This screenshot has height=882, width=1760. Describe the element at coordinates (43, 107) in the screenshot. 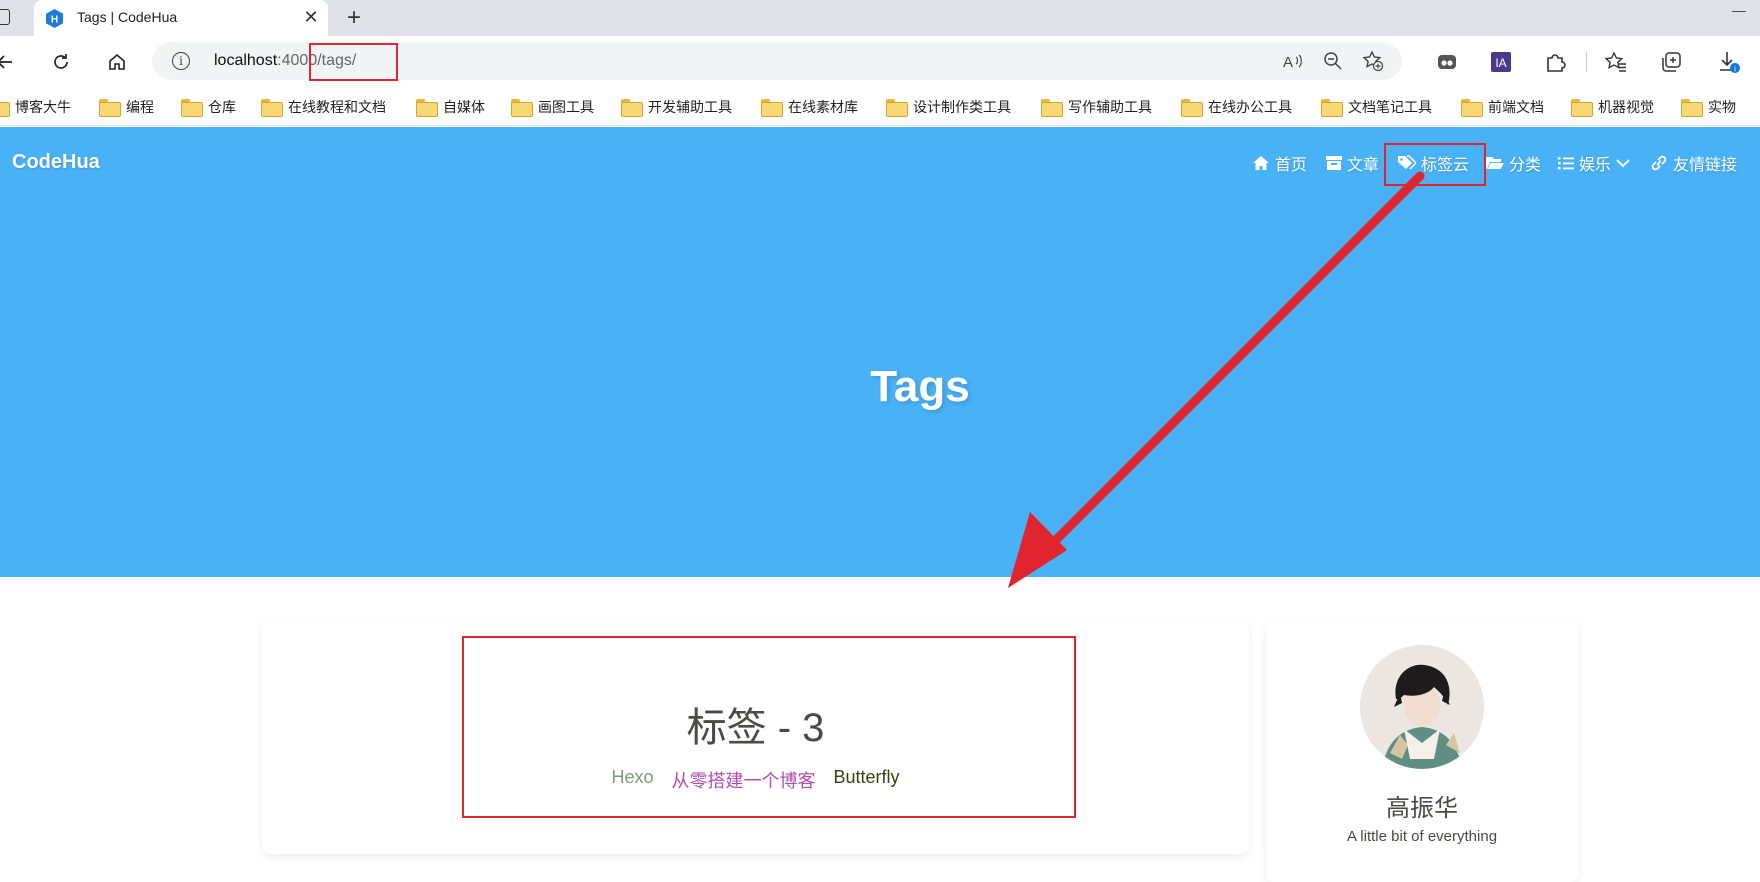

I see `bookmark-label: 博客大牛` at that location.